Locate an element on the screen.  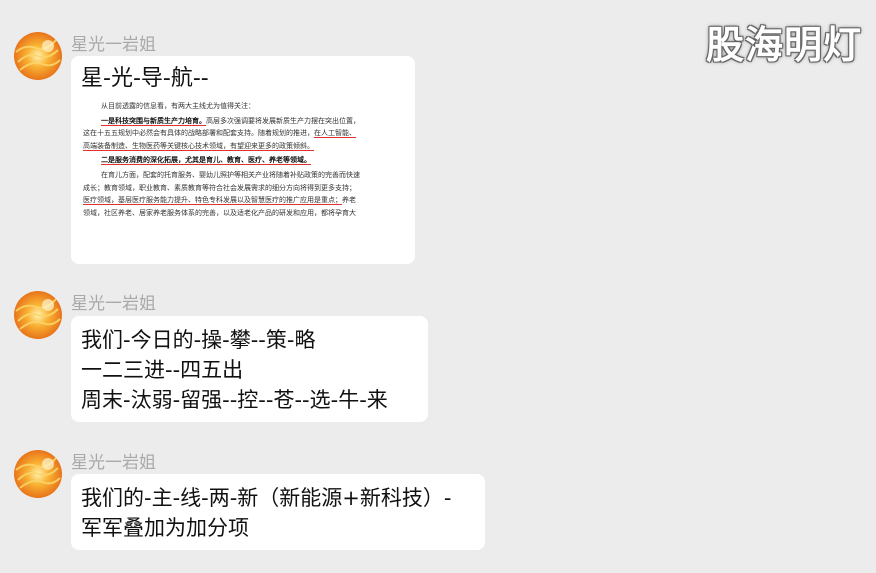
doc-highlight: 高端装备制造、生物医药等关键核心技术领域， is located at coordinates (156, 146).